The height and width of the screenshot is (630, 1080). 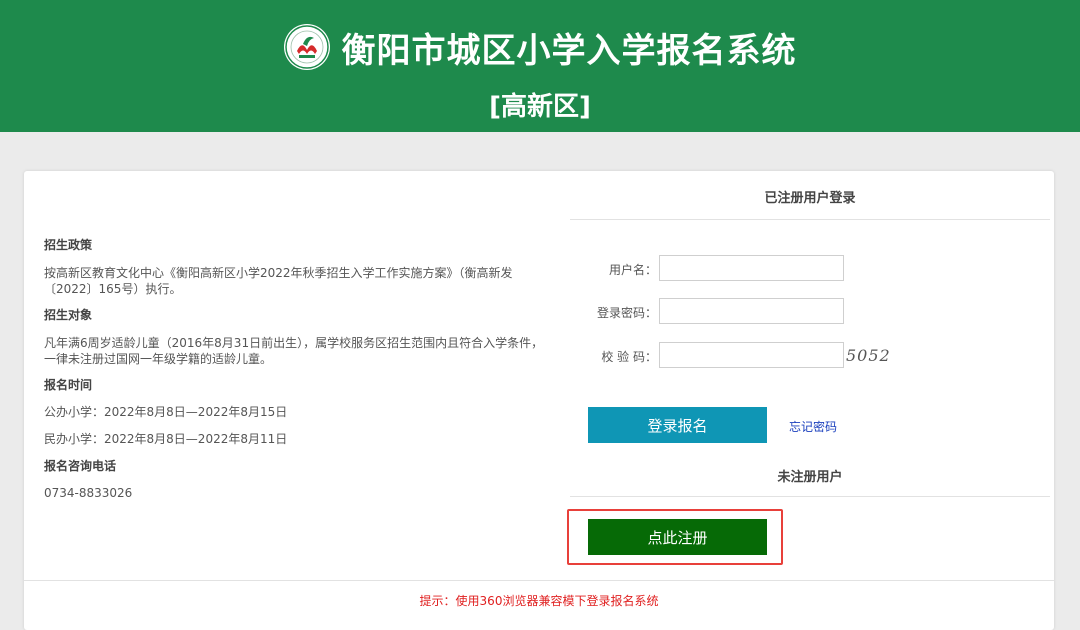 I want to click on captcha-label: 校 验 码：, so click(x=629, y=357).